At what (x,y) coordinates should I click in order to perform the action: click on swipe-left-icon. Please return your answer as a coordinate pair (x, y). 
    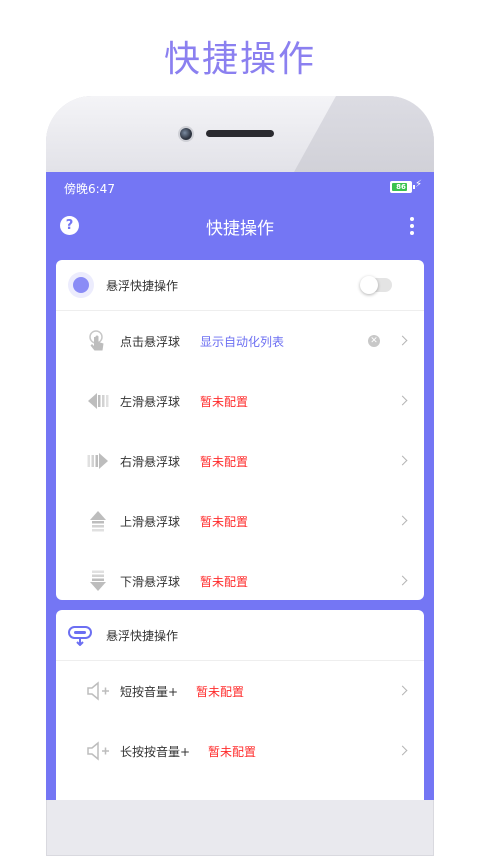
    Looking at the image, I should click on (98, 401).